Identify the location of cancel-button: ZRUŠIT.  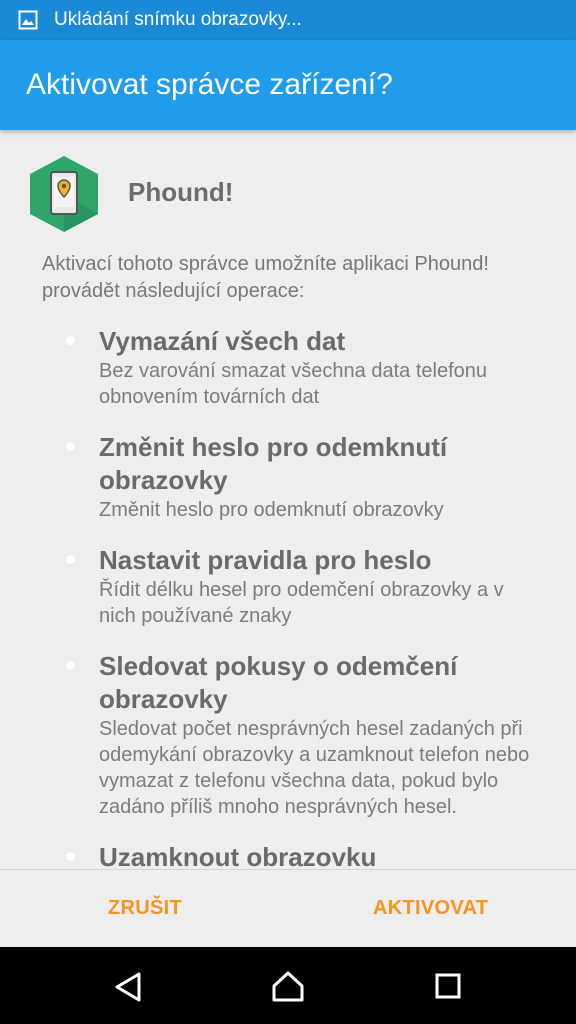
(145, 908).